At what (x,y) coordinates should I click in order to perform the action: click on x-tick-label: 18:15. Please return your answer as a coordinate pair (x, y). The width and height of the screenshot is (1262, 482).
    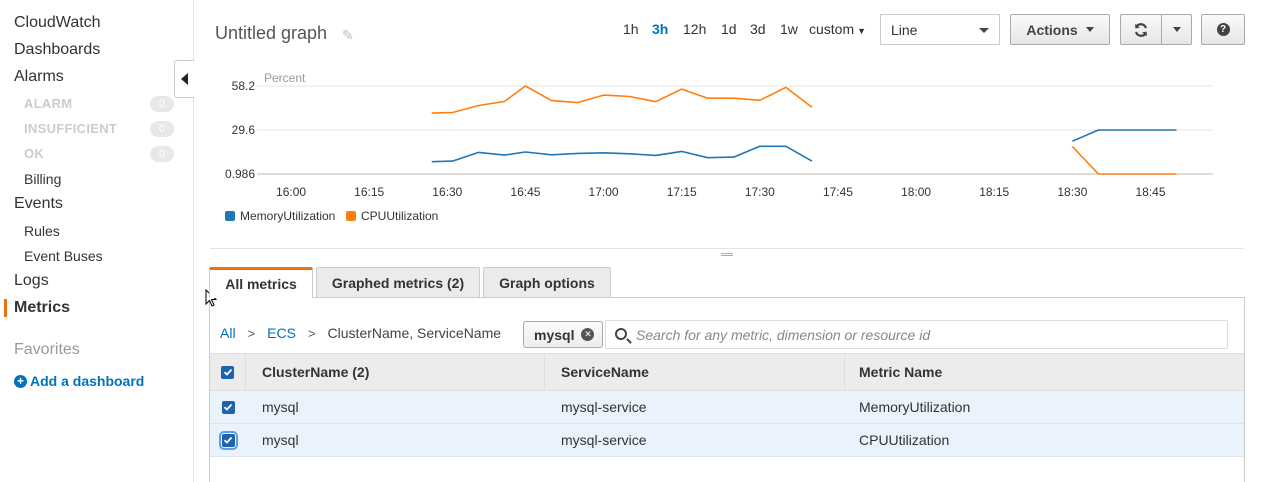
    Looking at the image, I should click on (994, 192).